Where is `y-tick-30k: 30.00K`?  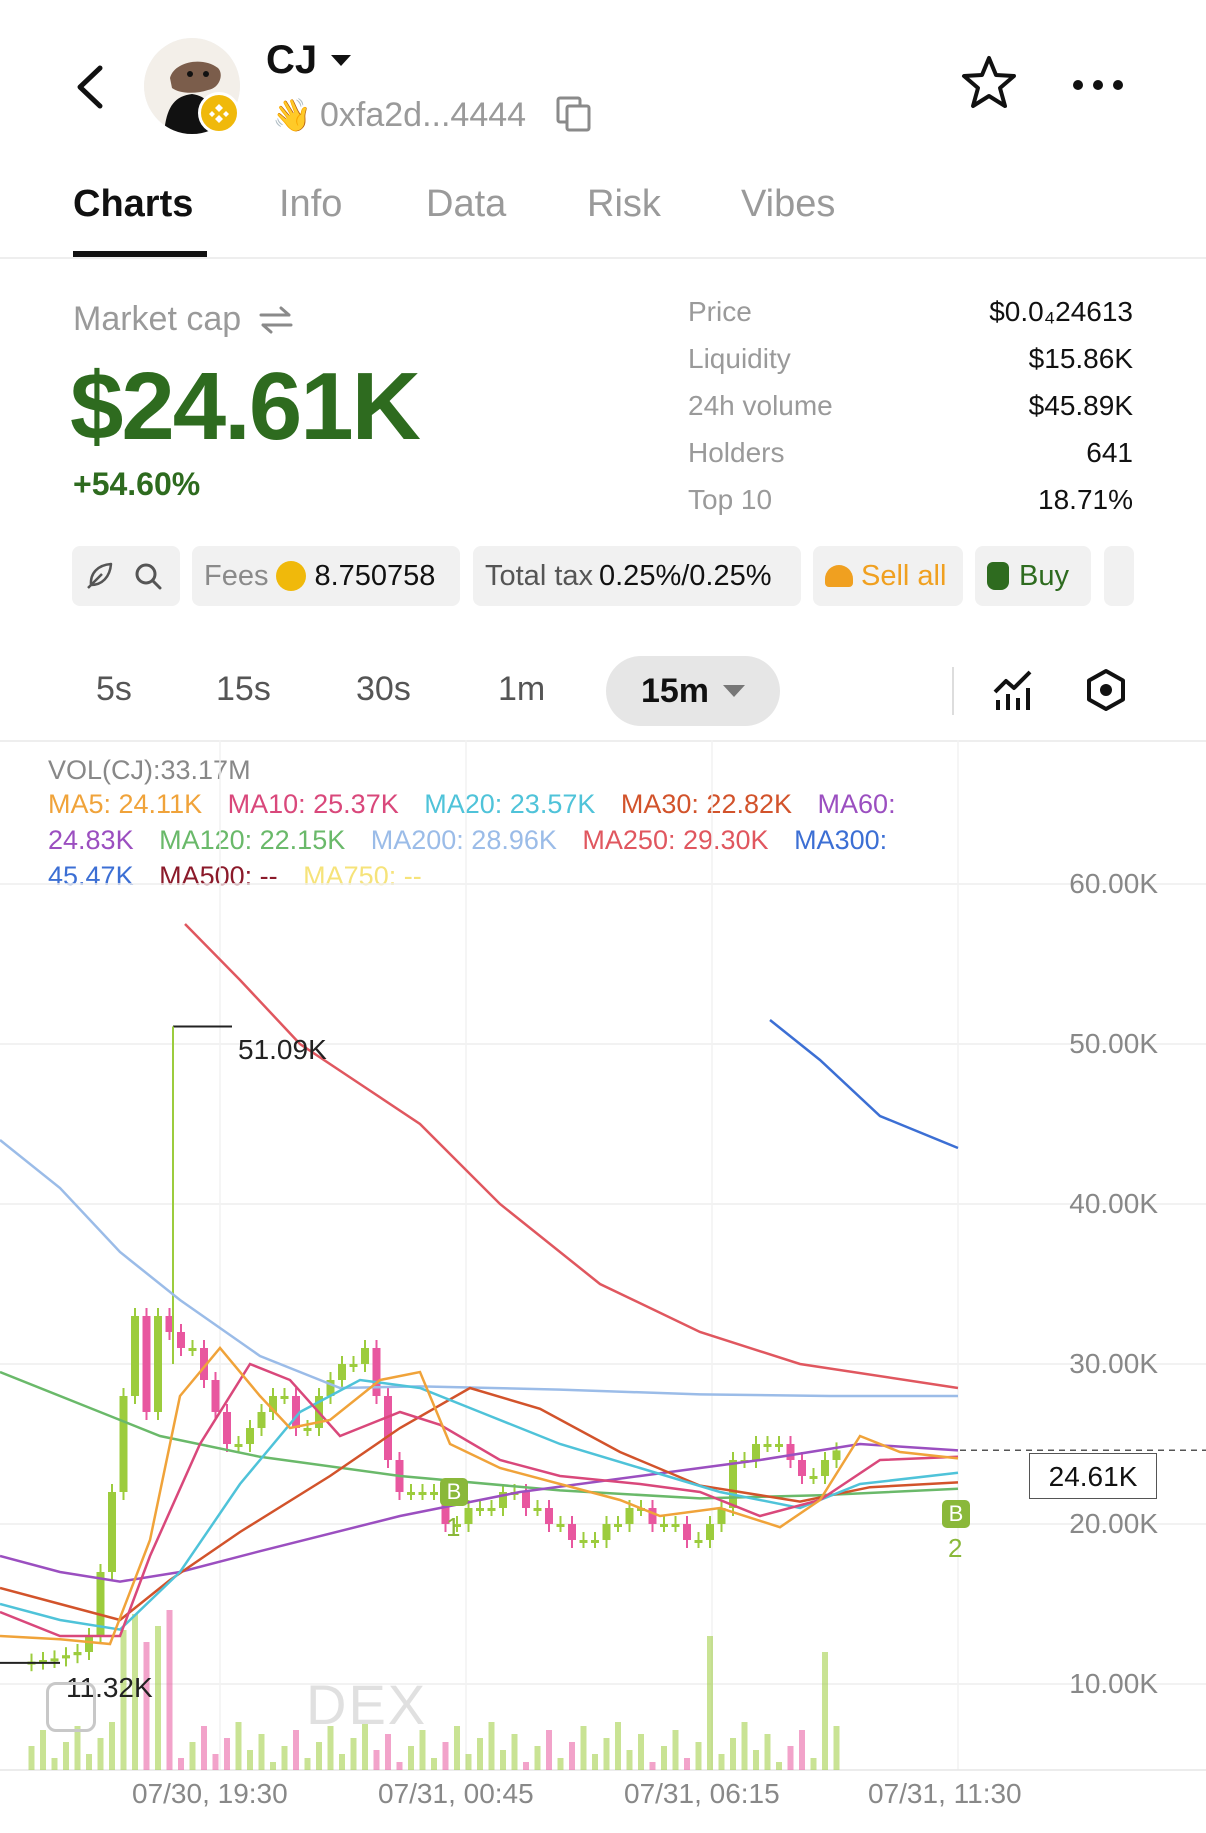
y-tick-30k: 30.00K is located at coordinates (1113, 1363).